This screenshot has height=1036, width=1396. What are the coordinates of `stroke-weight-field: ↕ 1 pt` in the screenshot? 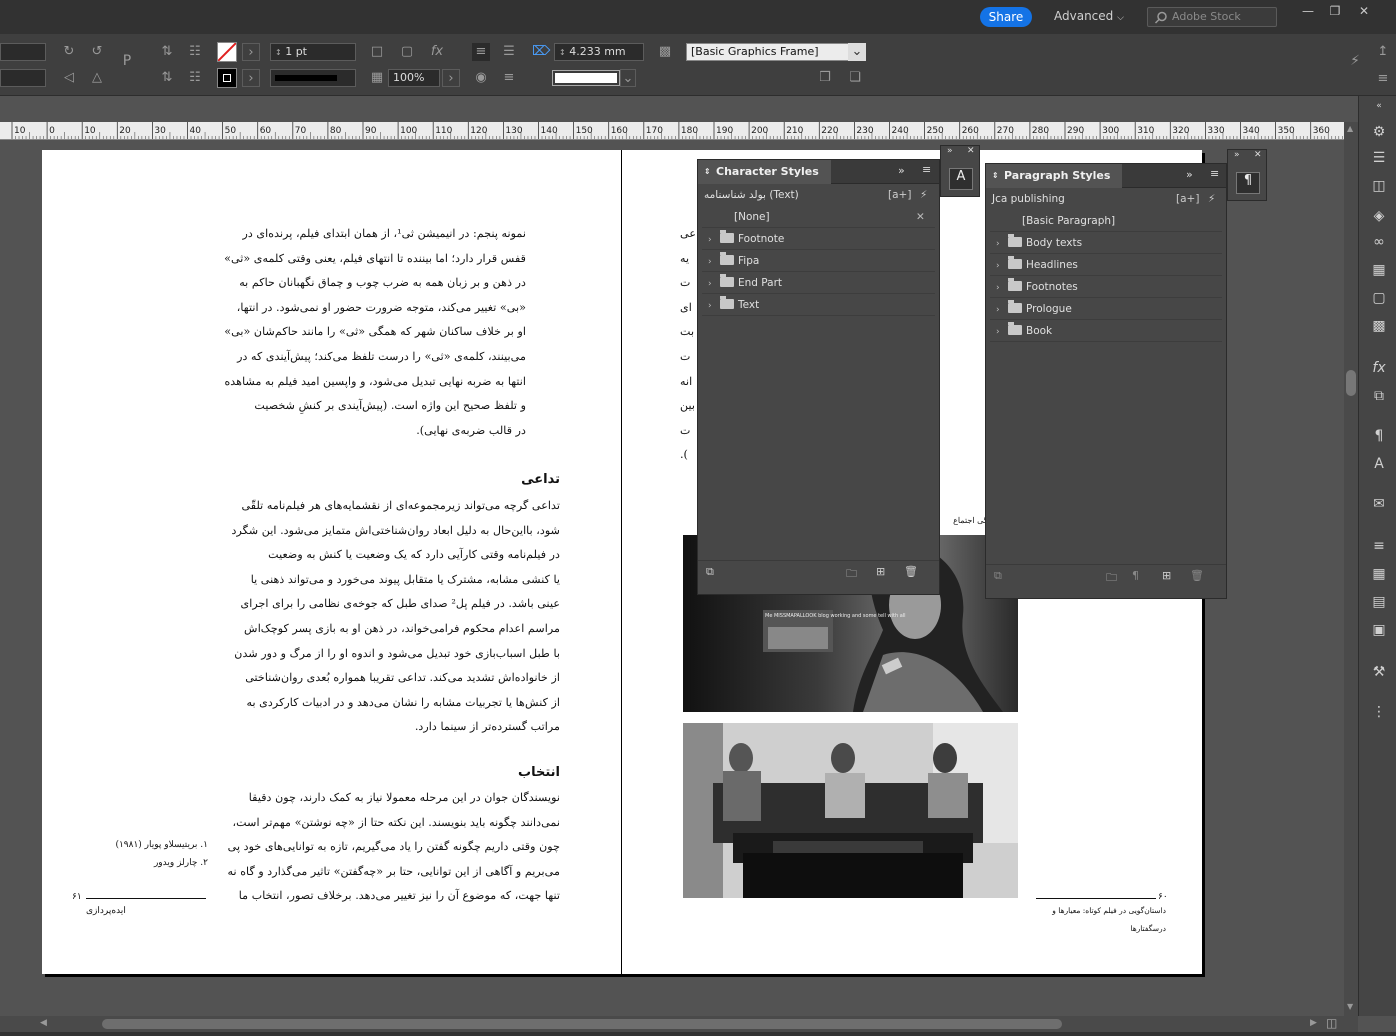 It's located at (313, 52).